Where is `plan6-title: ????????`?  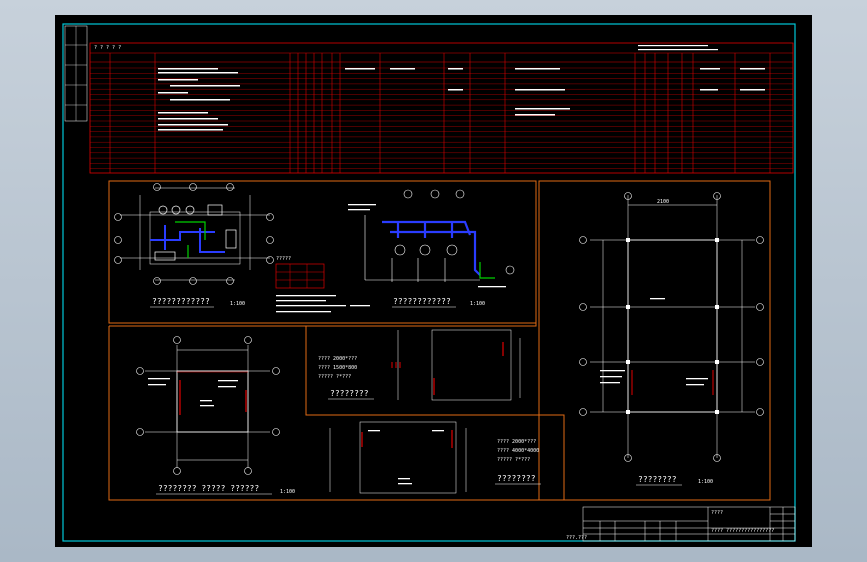
plan6-title: ???????? is located at coordinates (516, 478).